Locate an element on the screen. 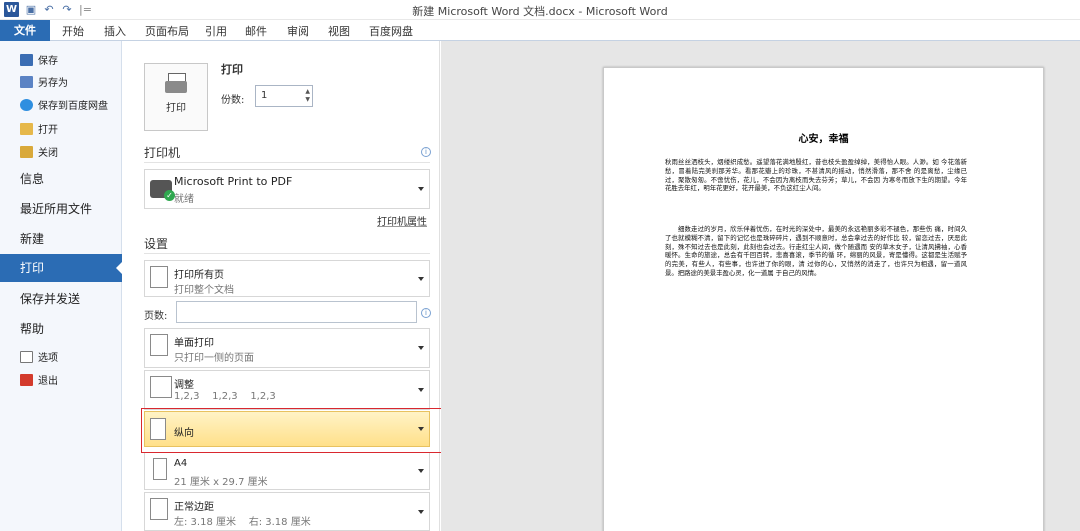  print-button-label: 打印 is located at coordinates (176, 108).